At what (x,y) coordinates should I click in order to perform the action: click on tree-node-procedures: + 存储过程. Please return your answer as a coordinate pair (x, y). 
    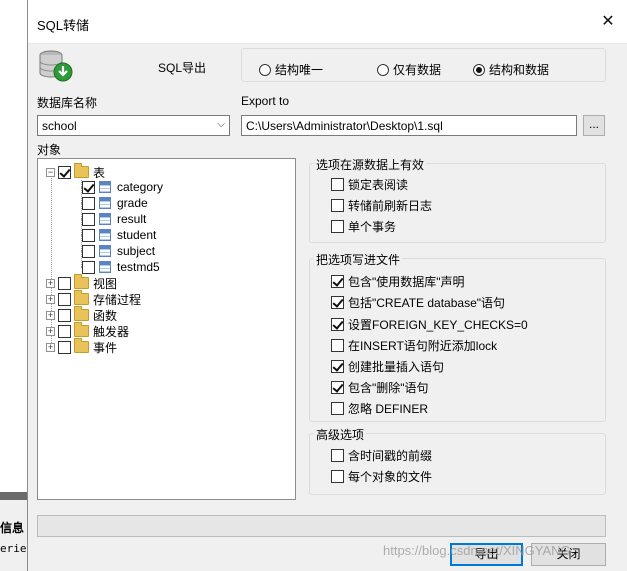
    Looking at the image, I should click on (93, 298).